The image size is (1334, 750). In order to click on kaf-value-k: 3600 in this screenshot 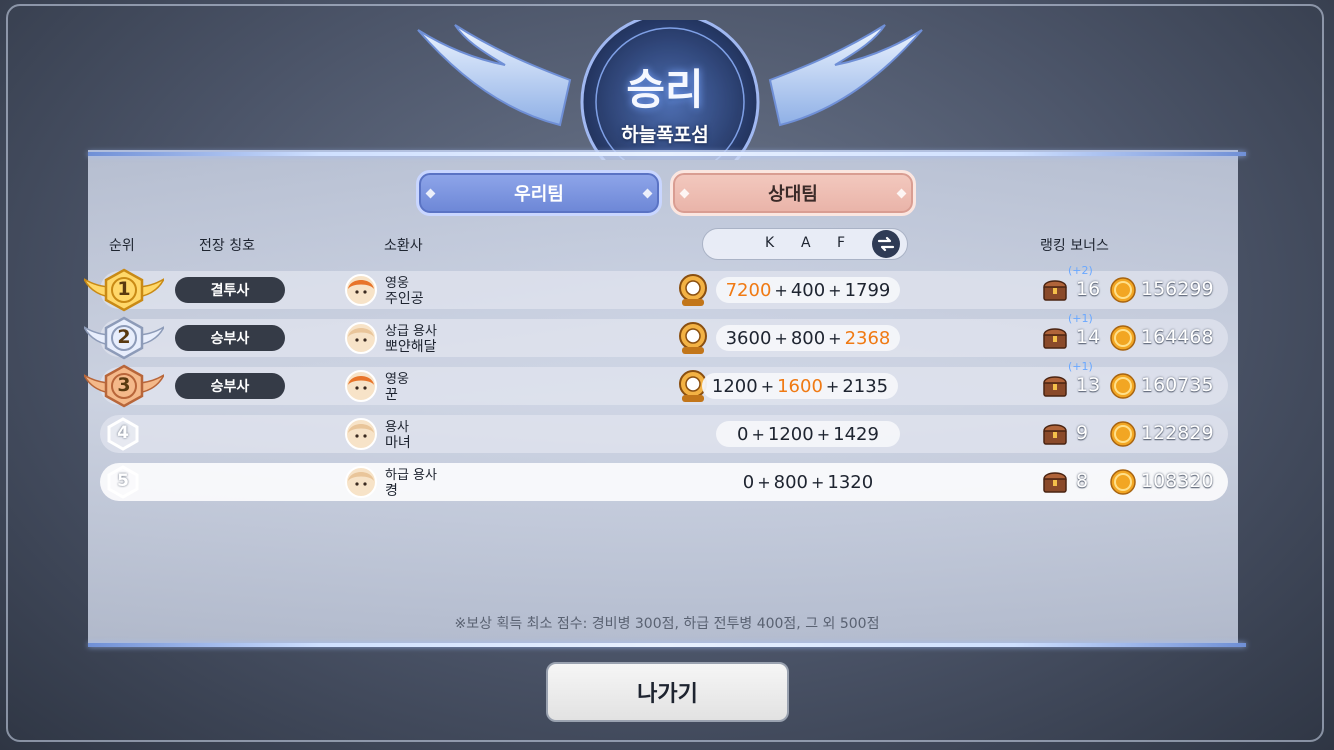, I will do `click(748, 338)`.